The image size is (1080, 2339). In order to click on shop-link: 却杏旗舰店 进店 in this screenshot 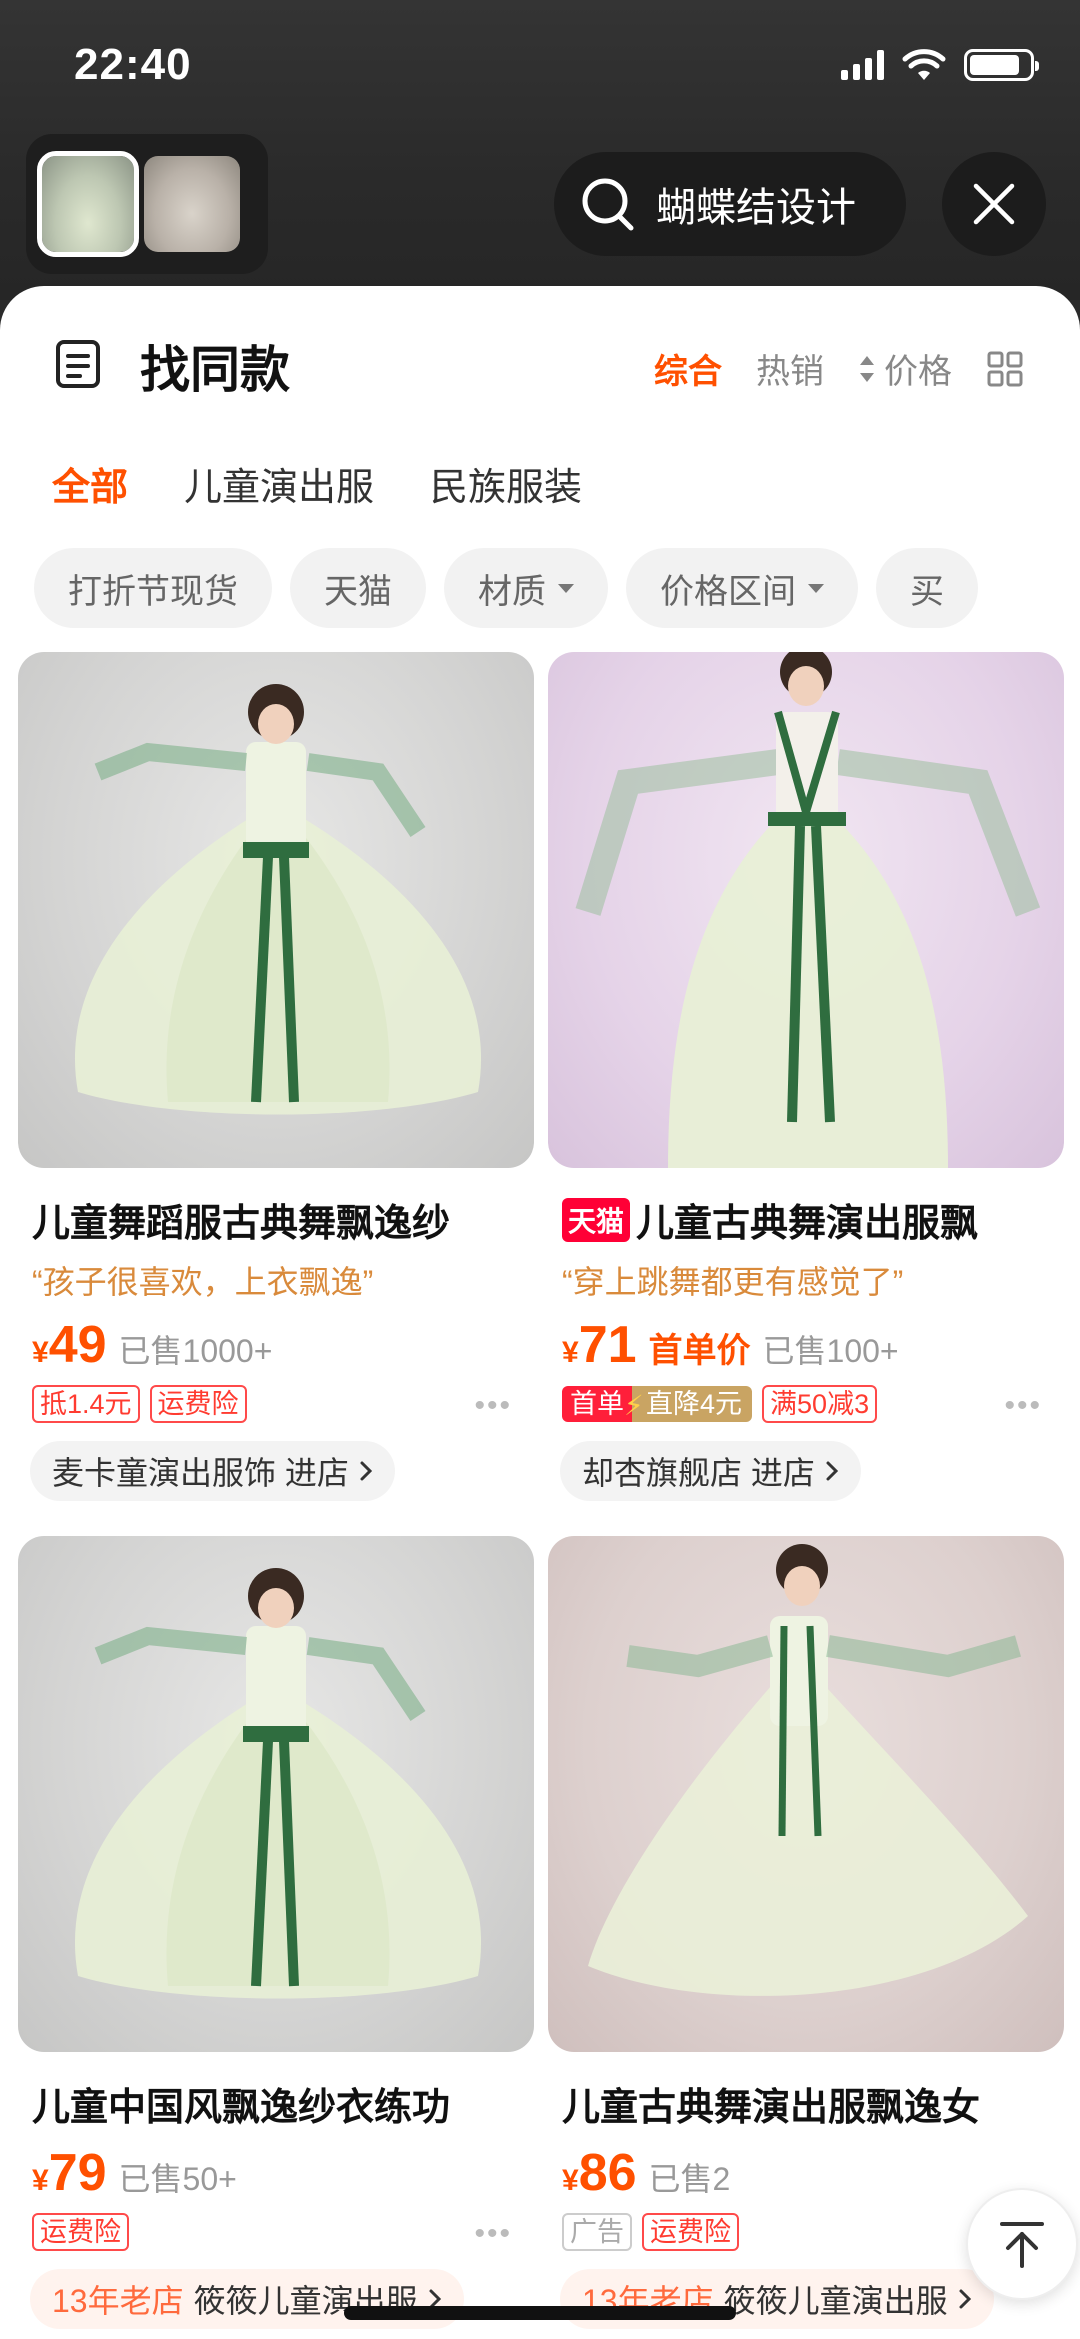, I will do `click(710, 1471)`.